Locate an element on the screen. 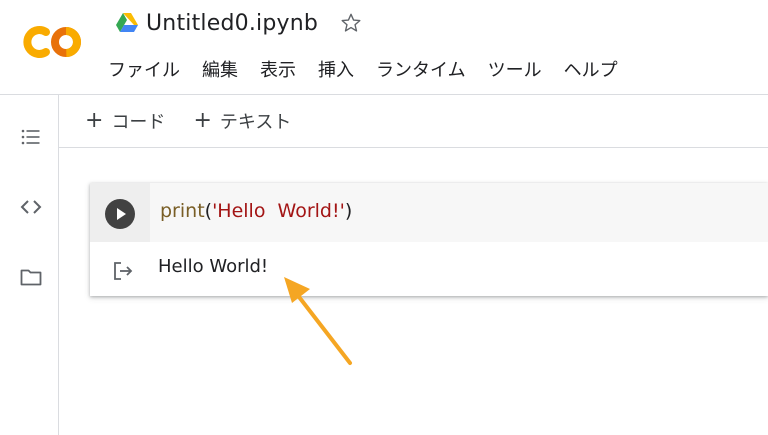 This screenshot has width=768, height=435. code-paren-close: ) is located at coordinates (348, 211).